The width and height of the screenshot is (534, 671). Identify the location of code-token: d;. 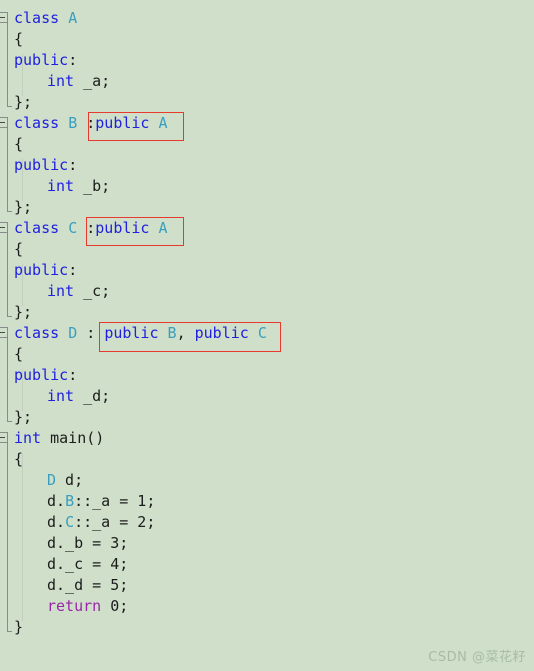
(70, 480).